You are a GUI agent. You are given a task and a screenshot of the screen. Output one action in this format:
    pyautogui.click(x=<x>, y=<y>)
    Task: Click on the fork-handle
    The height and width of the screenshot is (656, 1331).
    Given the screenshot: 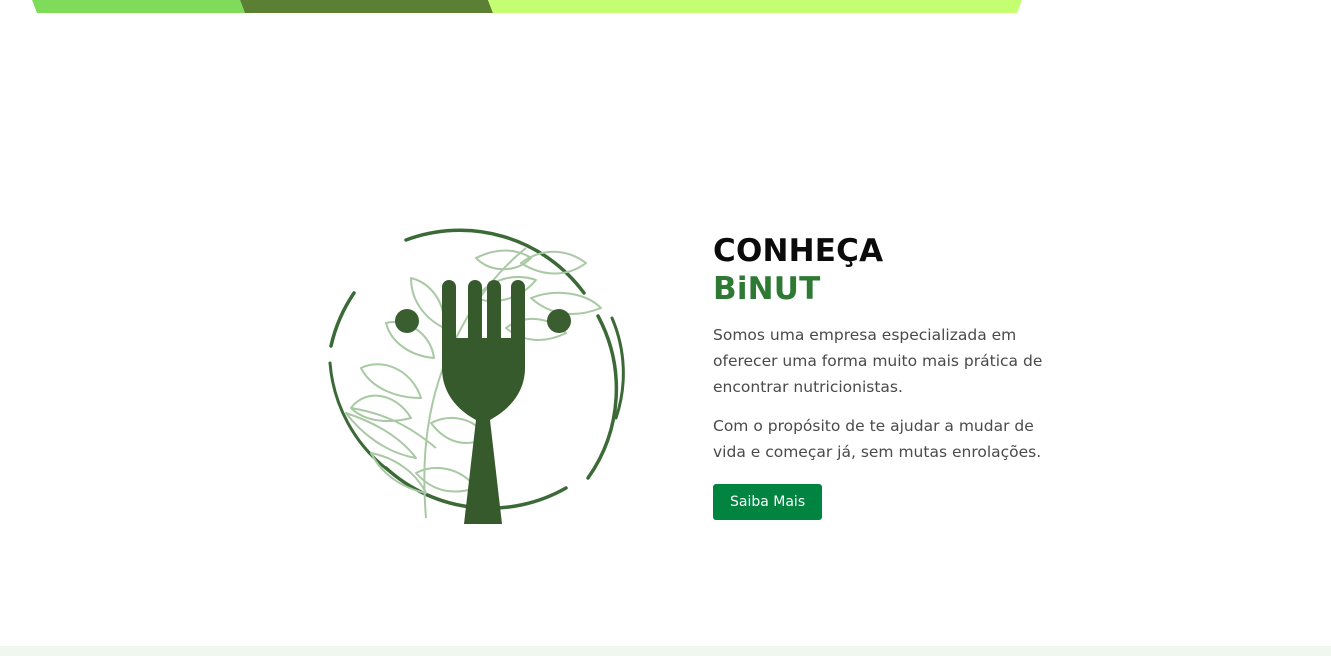 What is the action you would take?
    pyautogui.click(x=483, y=431)
    